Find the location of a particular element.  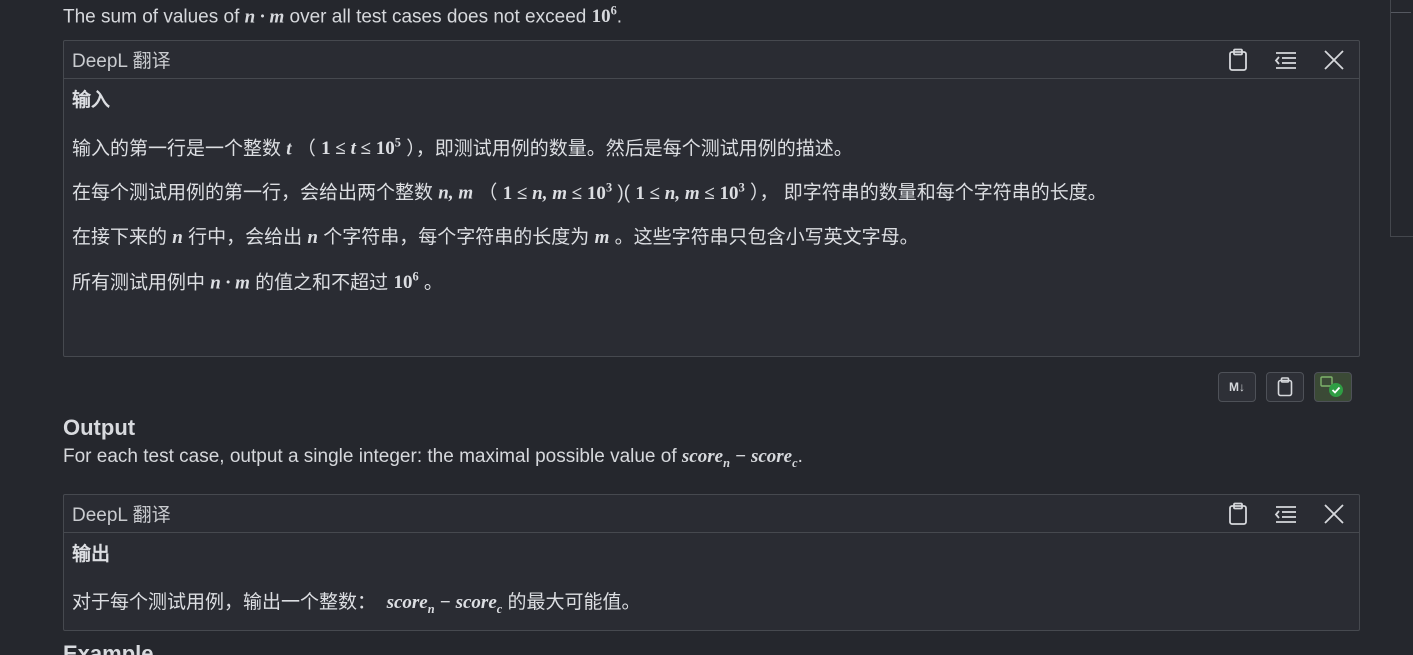

translation-toolbar: M↓ is located at coordinates (1285, 387).